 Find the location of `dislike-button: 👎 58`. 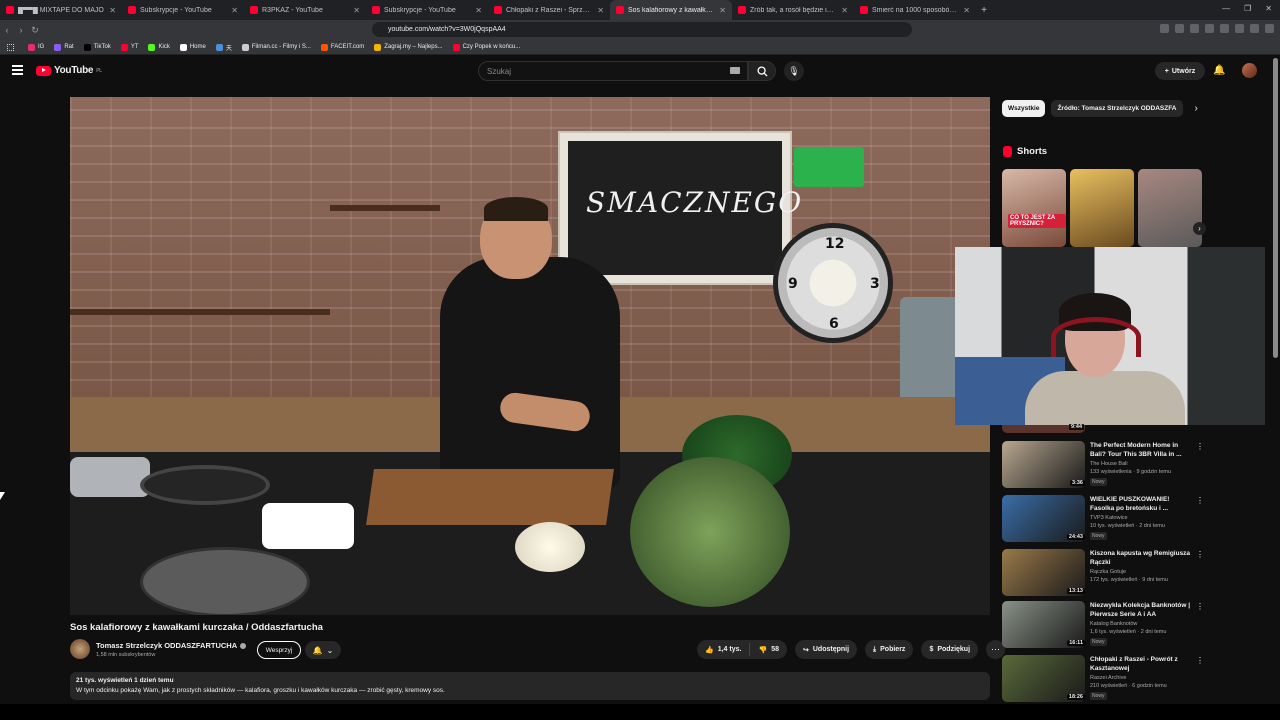

dislike-button: 👎 58 is located at coordinates (768, 650).